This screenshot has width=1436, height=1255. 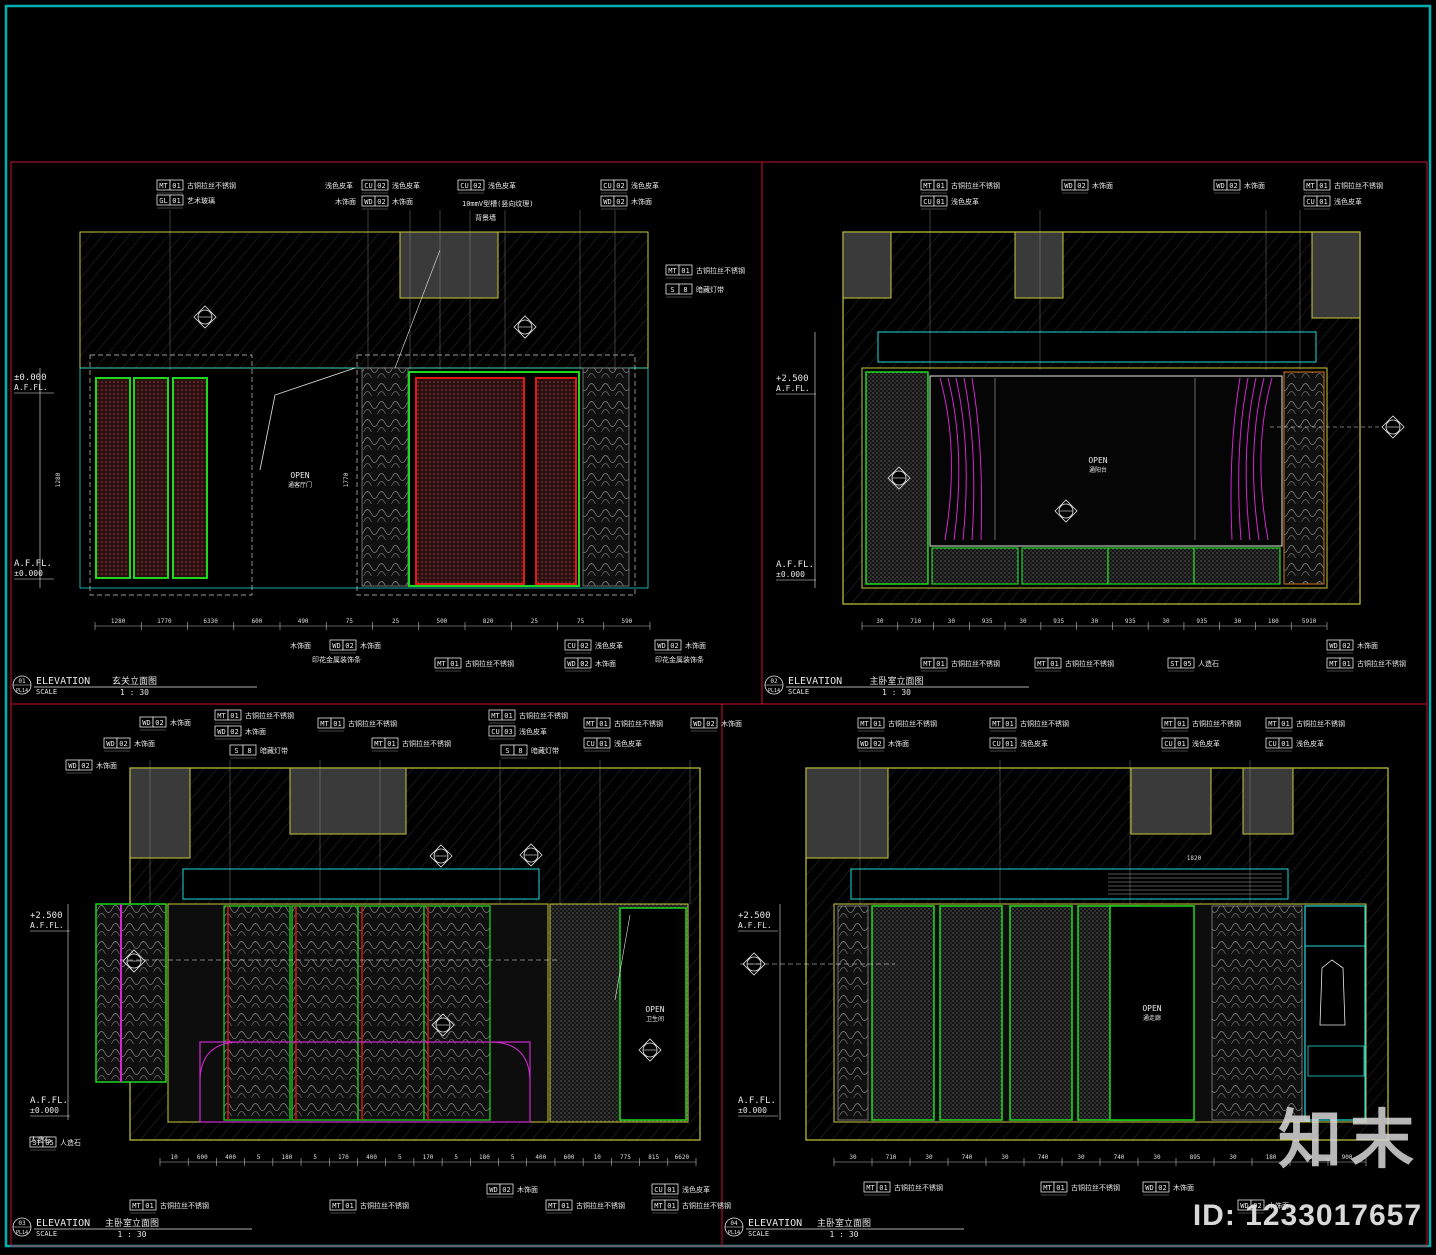 What do you see at coordinates (853, 1013) in the screenshot?
I see `wave-panel-left` at bounding box center [853, 1013].